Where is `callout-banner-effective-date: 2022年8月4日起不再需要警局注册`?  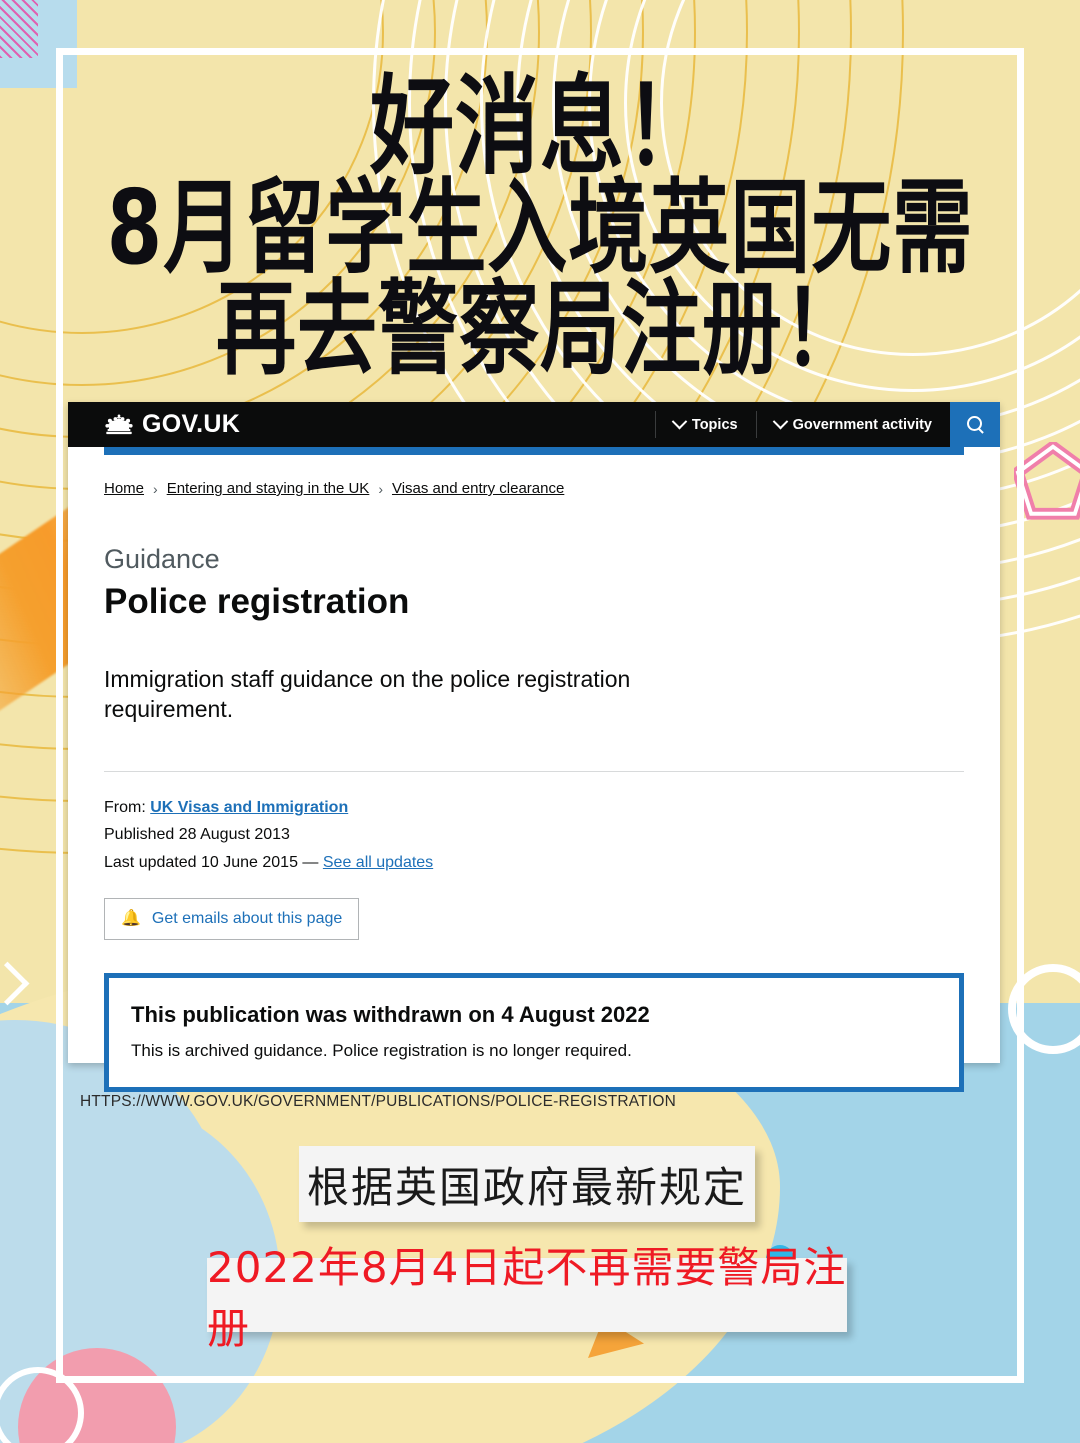
callout-banner-effective-date: 2022年8月4日起不再需要警局注册 is located at coordinates (527, 1298).